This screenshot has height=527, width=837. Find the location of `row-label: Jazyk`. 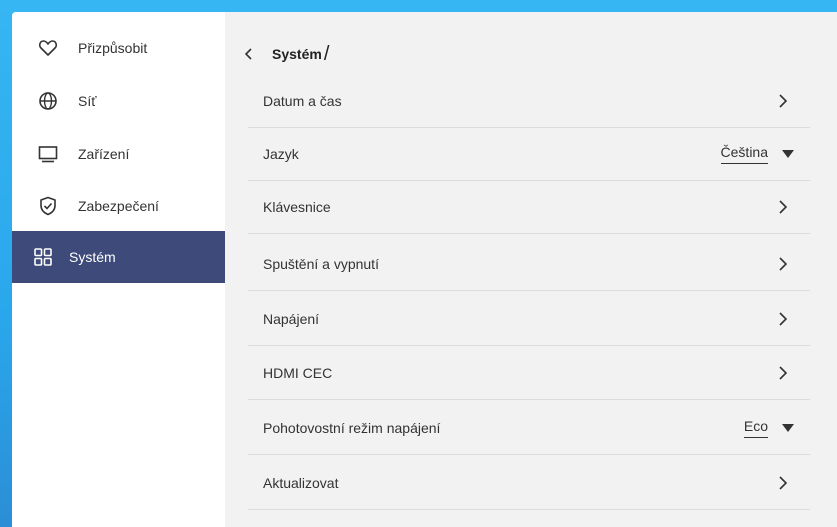

row-label: Jazyk is located at coordinates (281, 154).